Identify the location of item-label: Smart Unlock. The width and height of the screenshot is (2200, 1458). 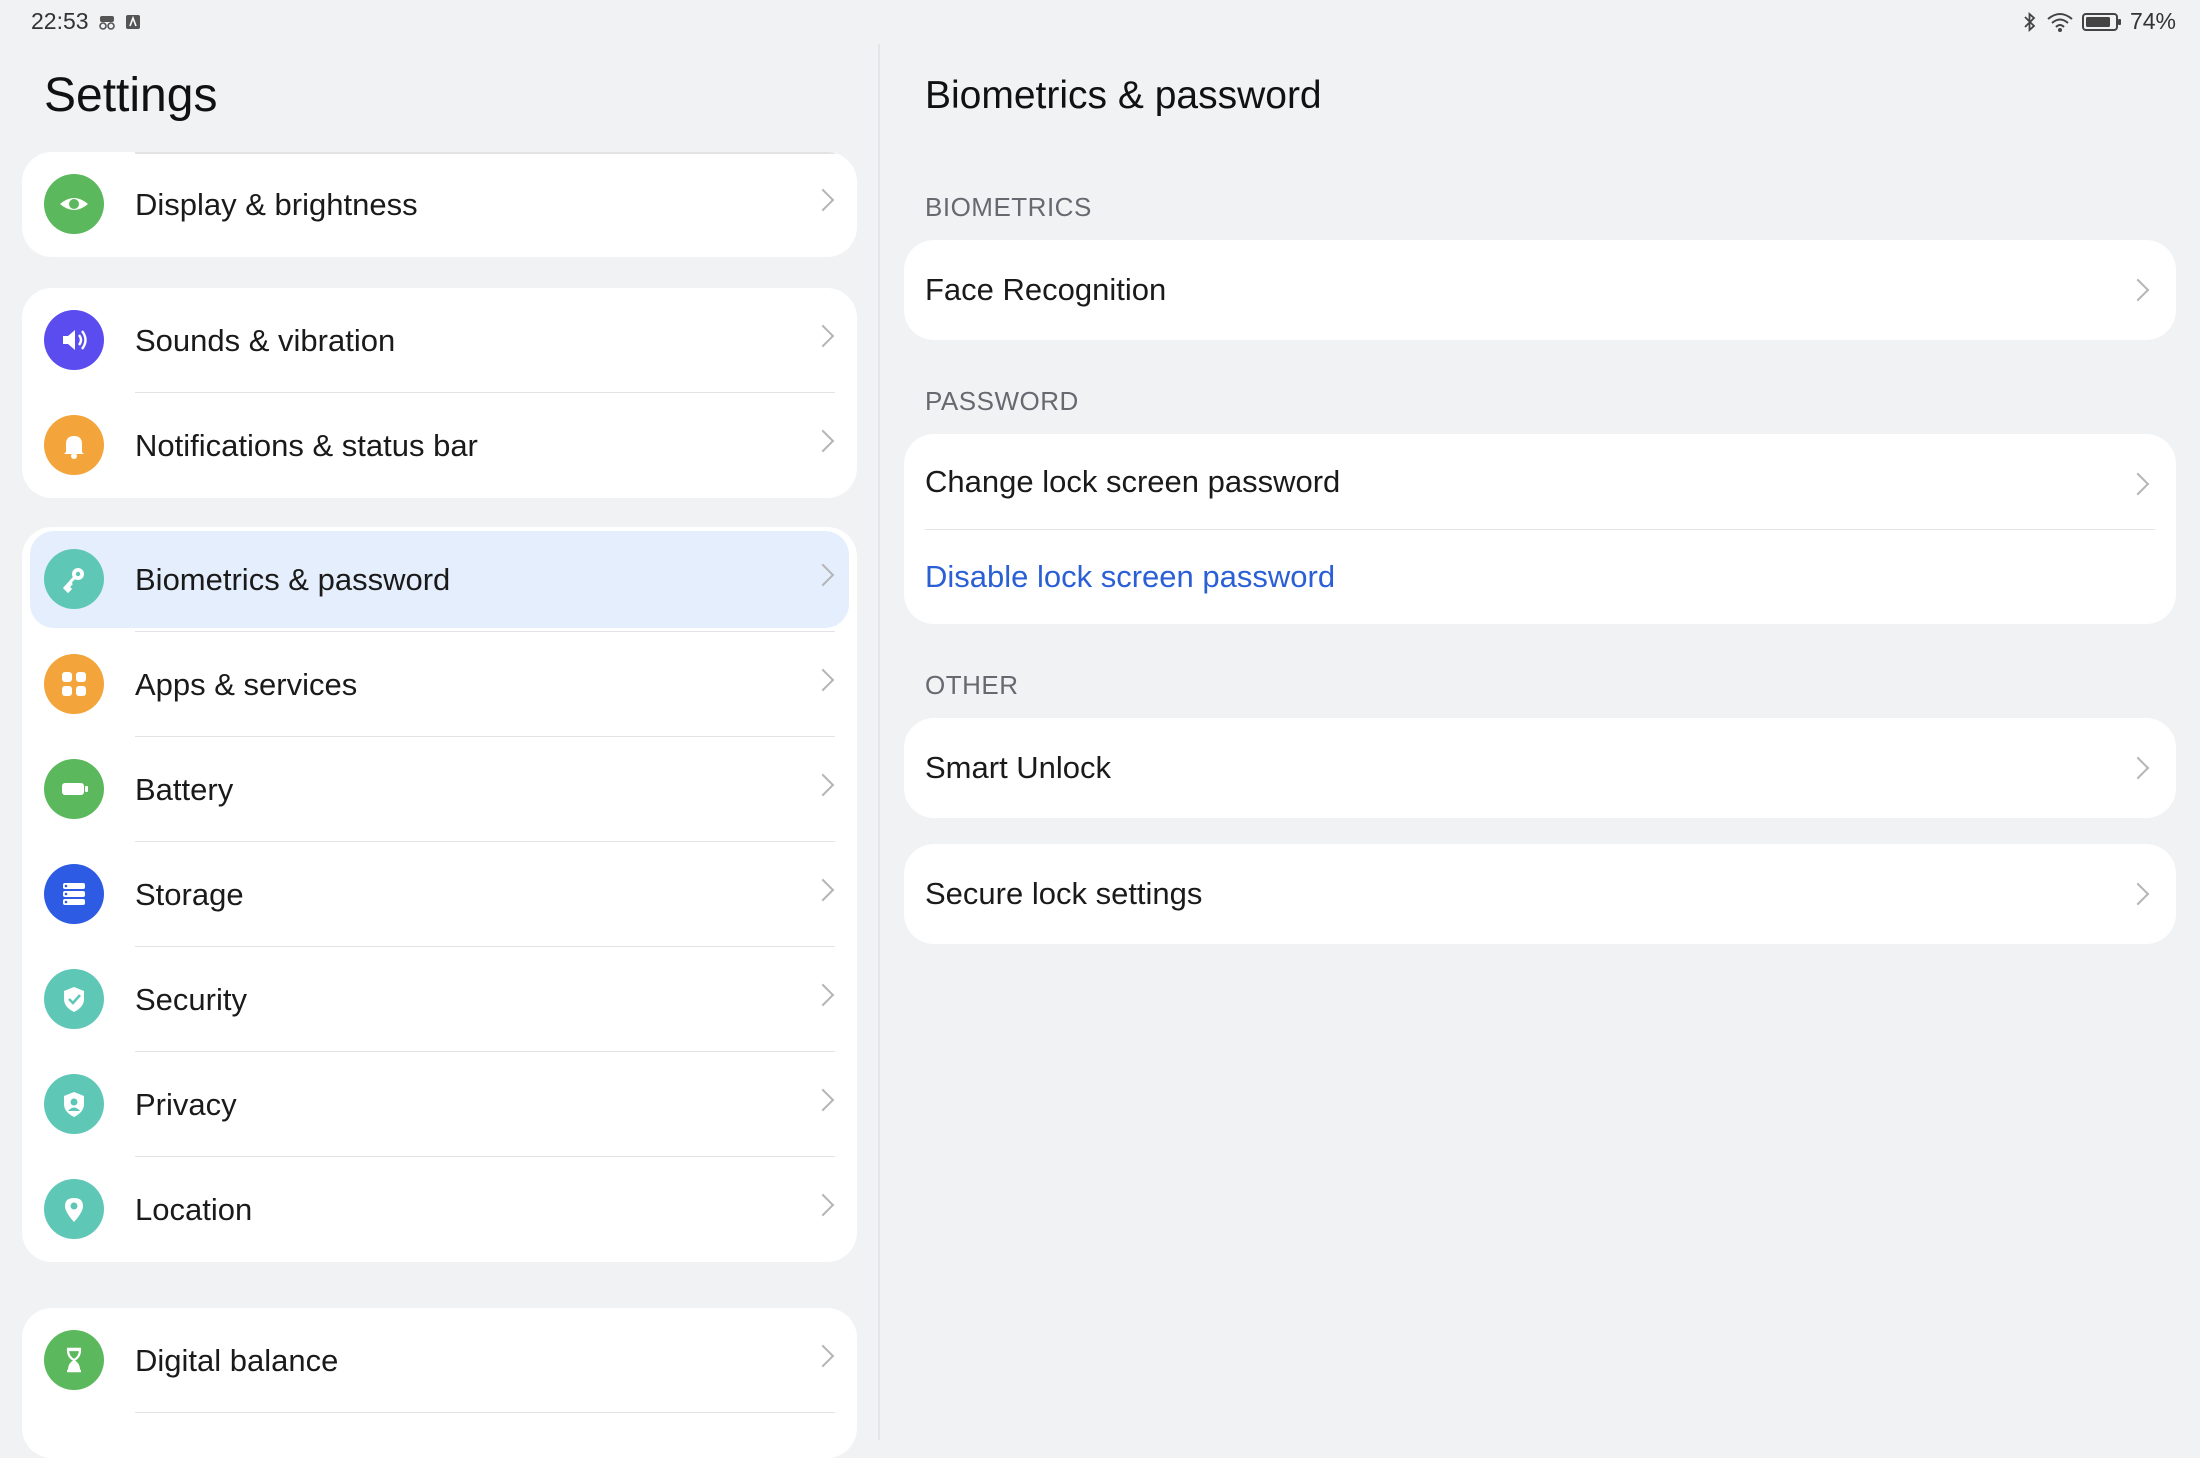
(1018, 767).